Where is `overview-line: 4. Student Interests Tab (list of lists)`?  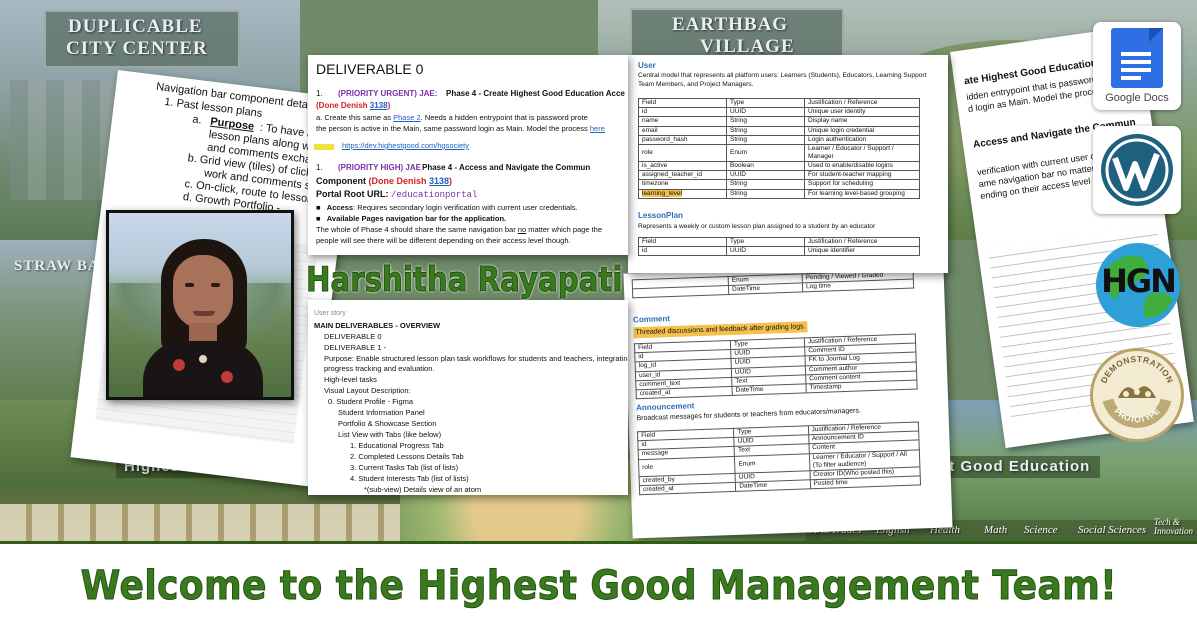
overview-line: 4. Student Interests Tab (list of lists) is located at coordinates (409, 478).